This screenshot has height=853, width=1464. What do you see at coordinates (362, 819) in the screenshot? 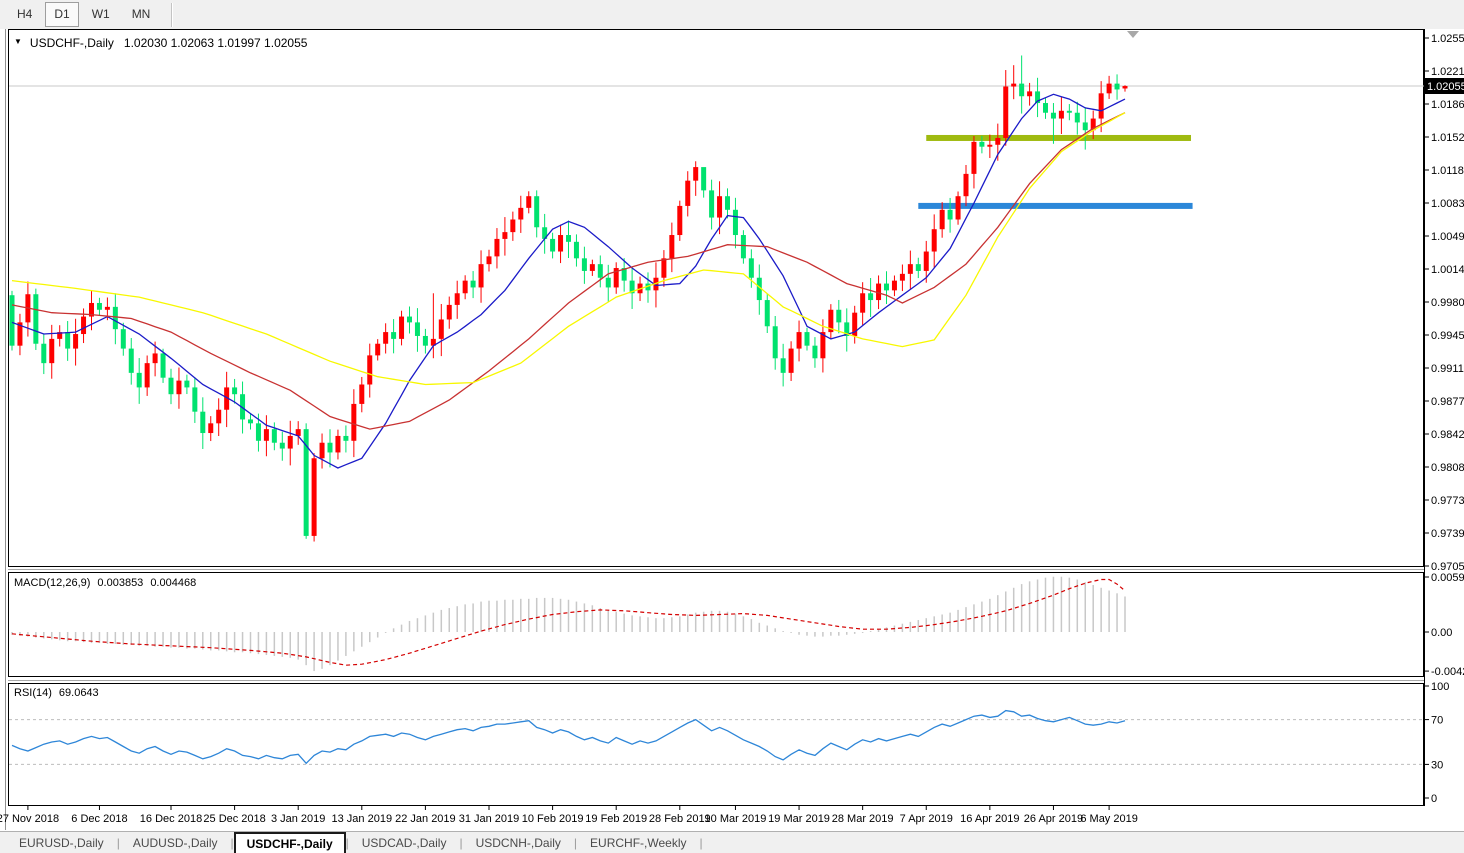
I see `date-label: 13 Jan 2019` at bounding box center [362, 819].